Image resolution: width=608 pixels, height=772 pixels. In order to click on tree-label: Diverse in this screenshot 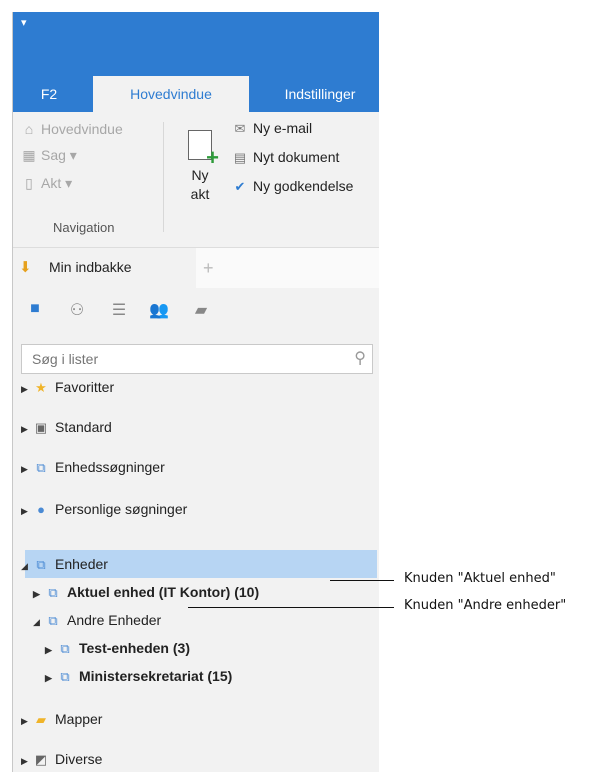, I will do `click(79, 759)`.